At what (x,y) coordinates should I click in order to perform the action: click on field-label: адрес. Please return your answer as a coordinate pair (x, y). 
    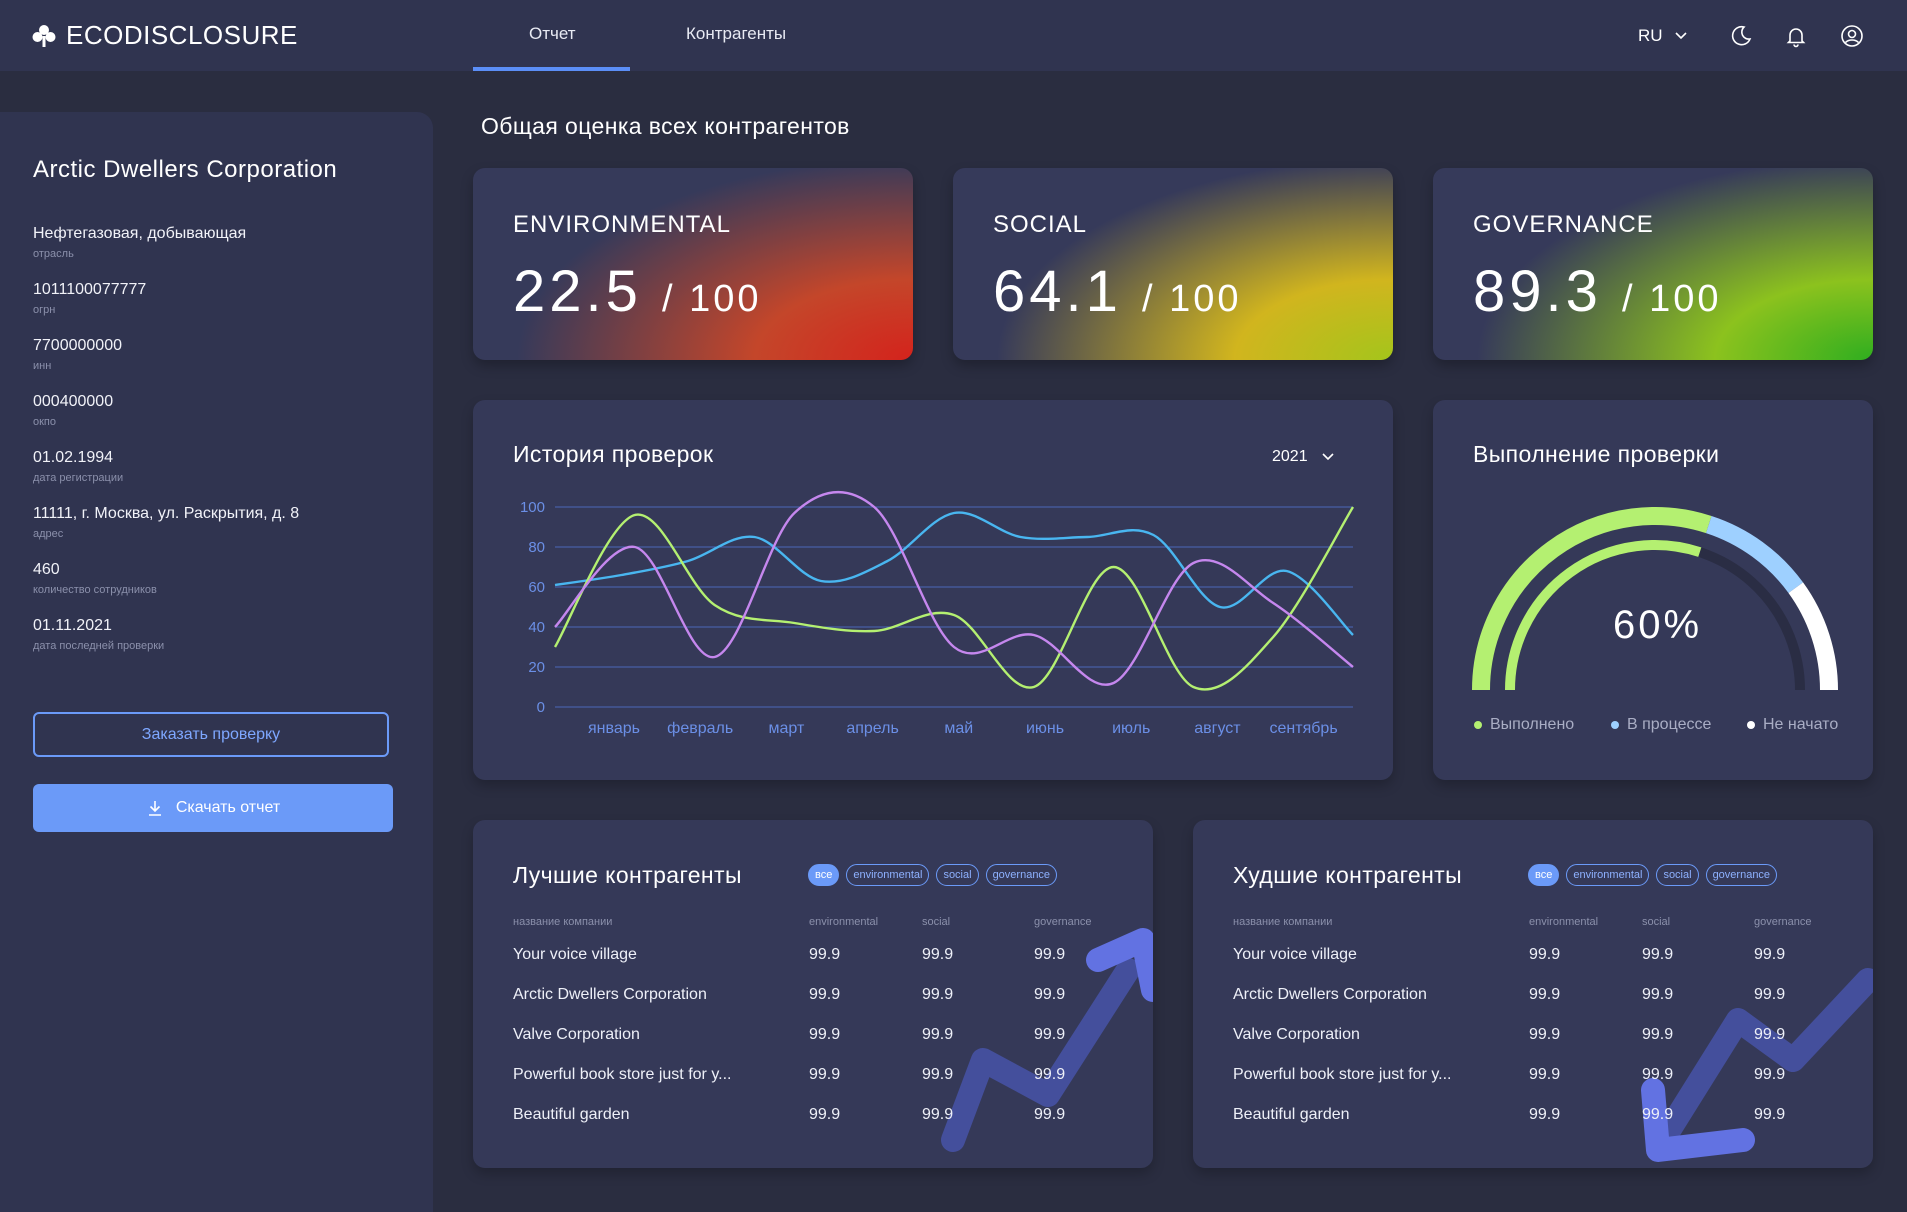
    Looking at the image, I should click on (48, 534).